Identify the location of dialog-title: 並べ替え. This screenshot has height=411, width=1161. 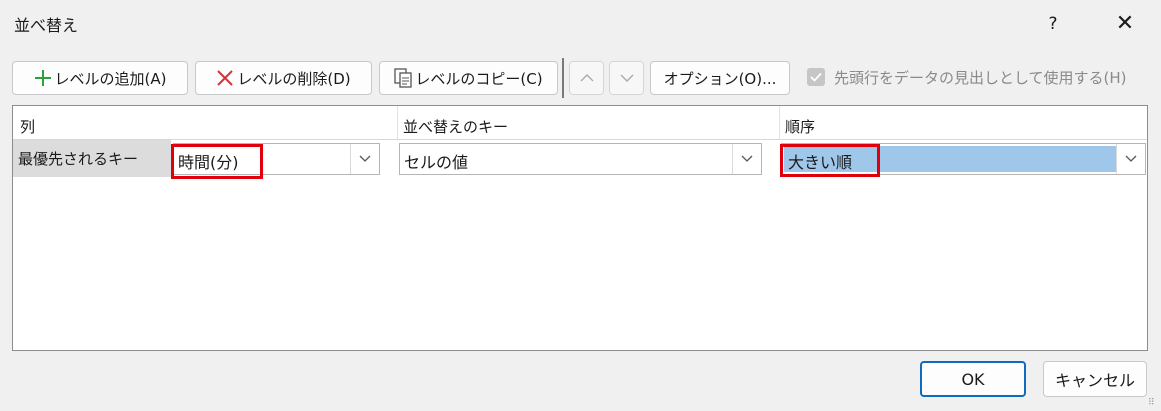
(46, 25).